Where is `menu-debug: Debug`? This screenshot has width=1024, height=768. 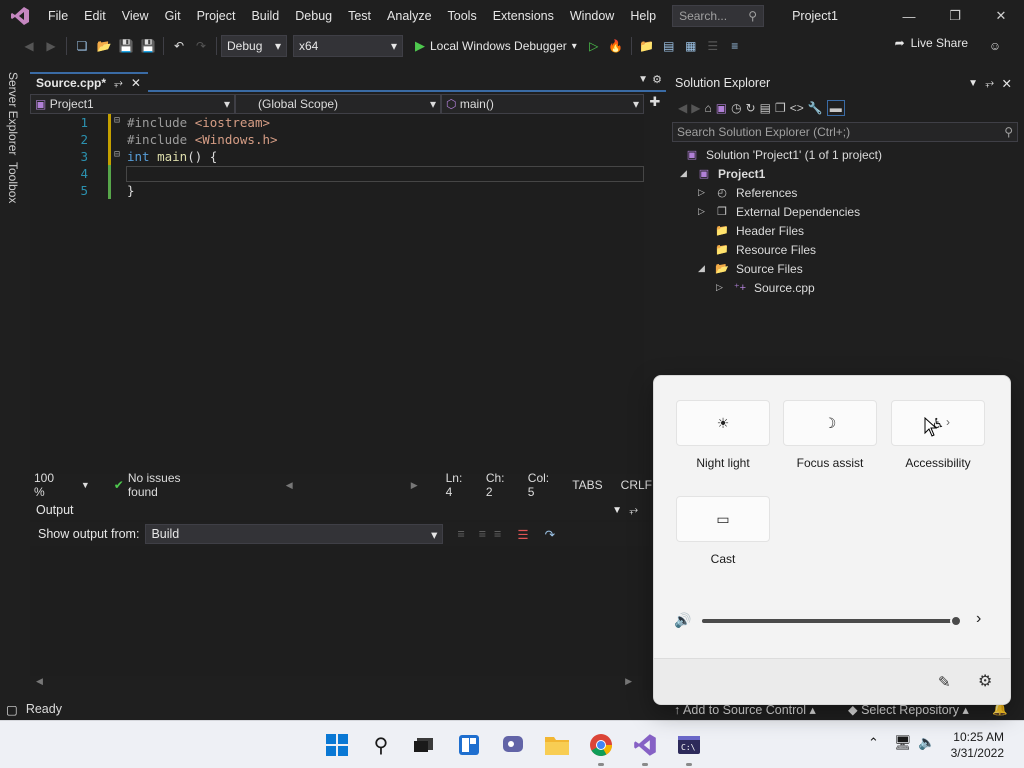
menu-debug: Debug is located at coordinates (313, 16).